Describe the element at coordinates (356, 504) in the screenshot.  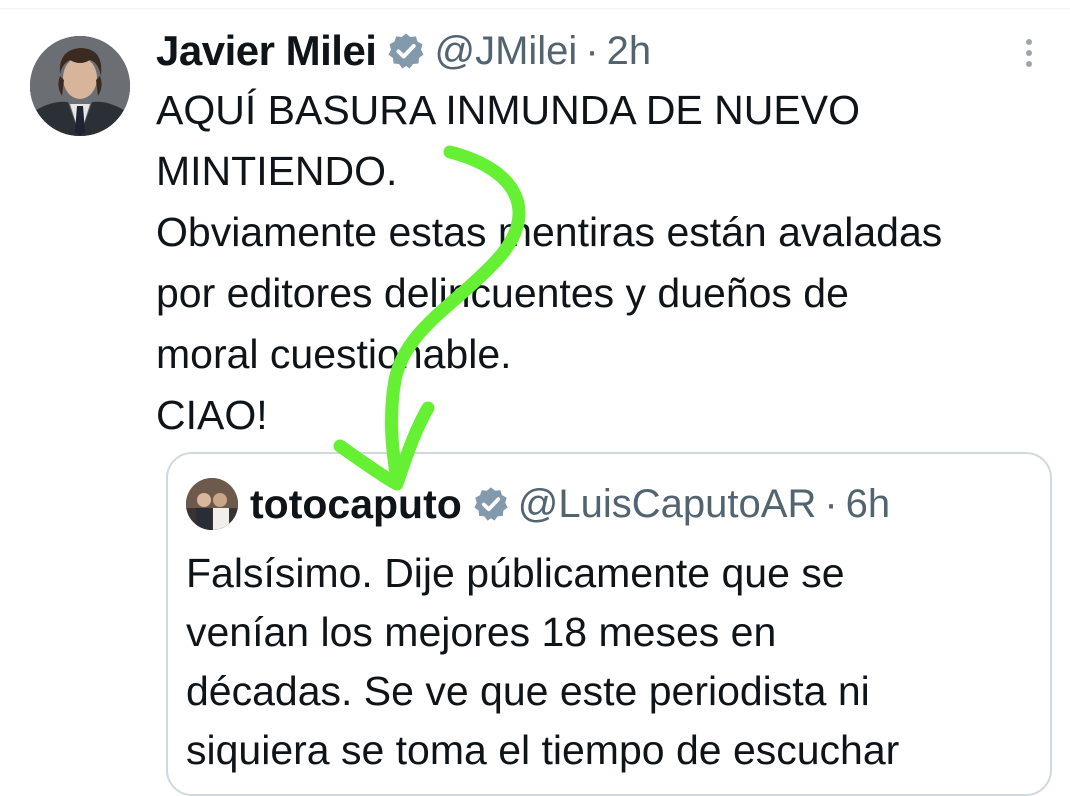
I see `quoted-author-name: totocaputo` at that location.